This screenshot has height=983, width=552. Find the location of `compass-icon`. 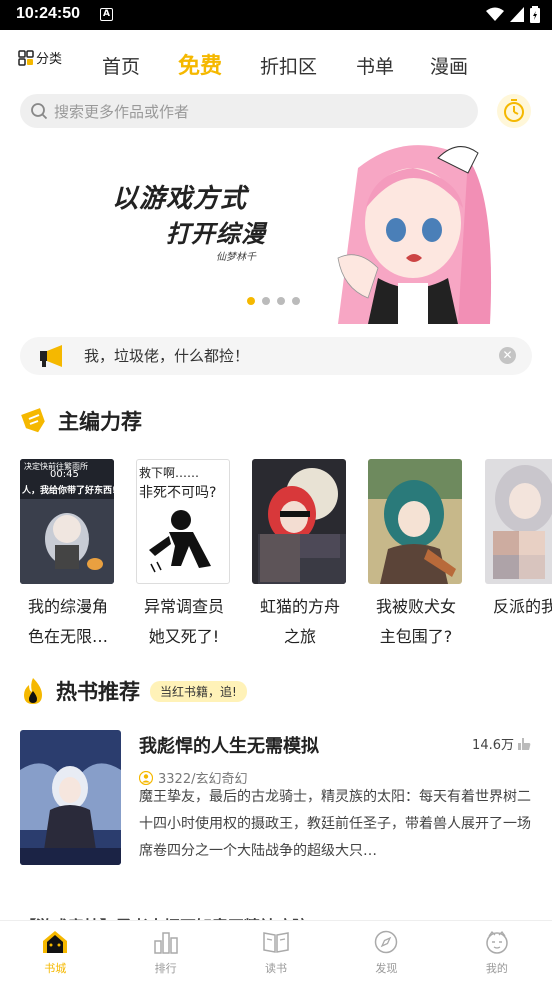

compass-icon is located at coordinates (386, 942).